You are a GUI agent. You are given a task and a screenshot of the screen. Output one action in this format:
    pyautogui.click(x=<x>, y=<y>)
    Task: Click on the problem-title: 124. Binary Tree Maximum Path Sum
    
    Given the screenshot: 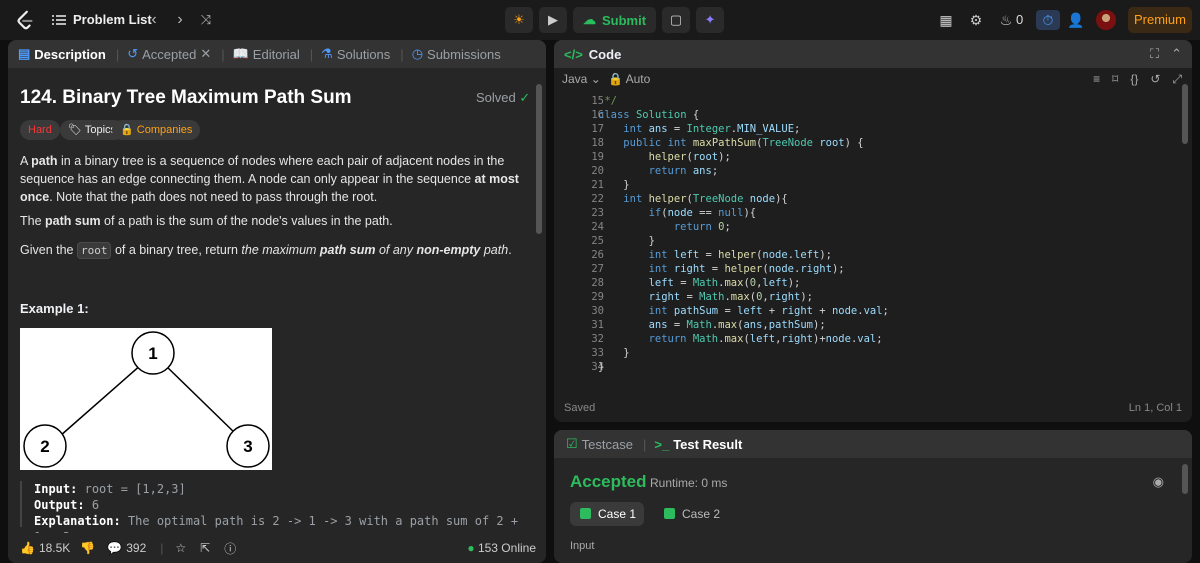 What is the action you would take?
    pyautogui.click(x=186, y=97)
    